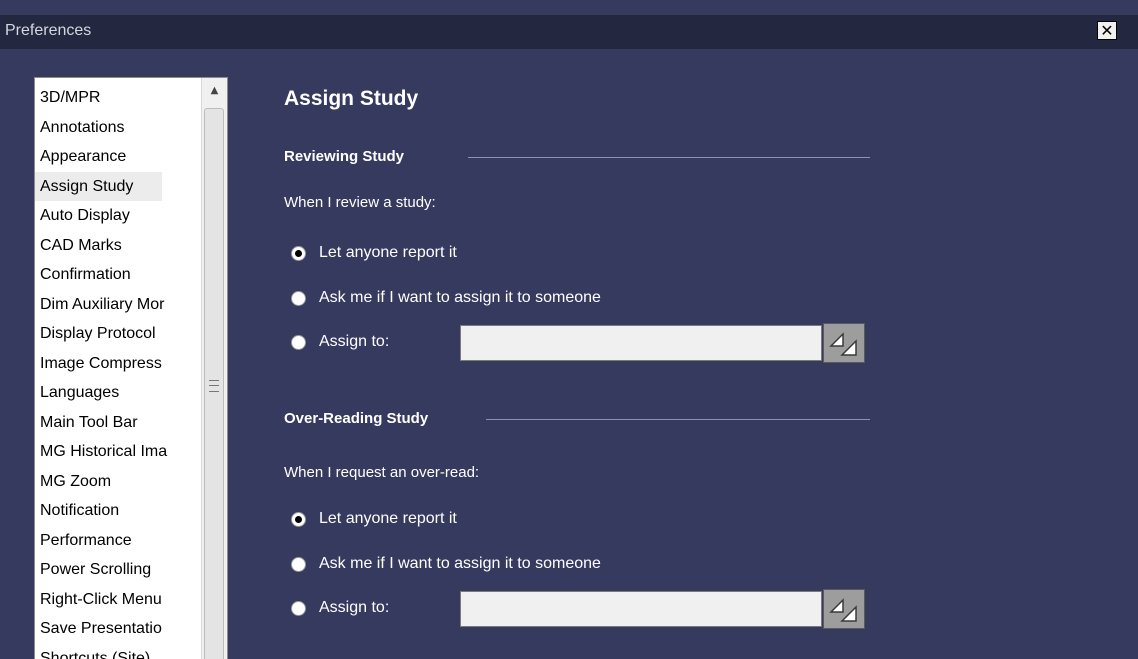  I want to click on category-item: Right-Click Menu, so click(118, 600).